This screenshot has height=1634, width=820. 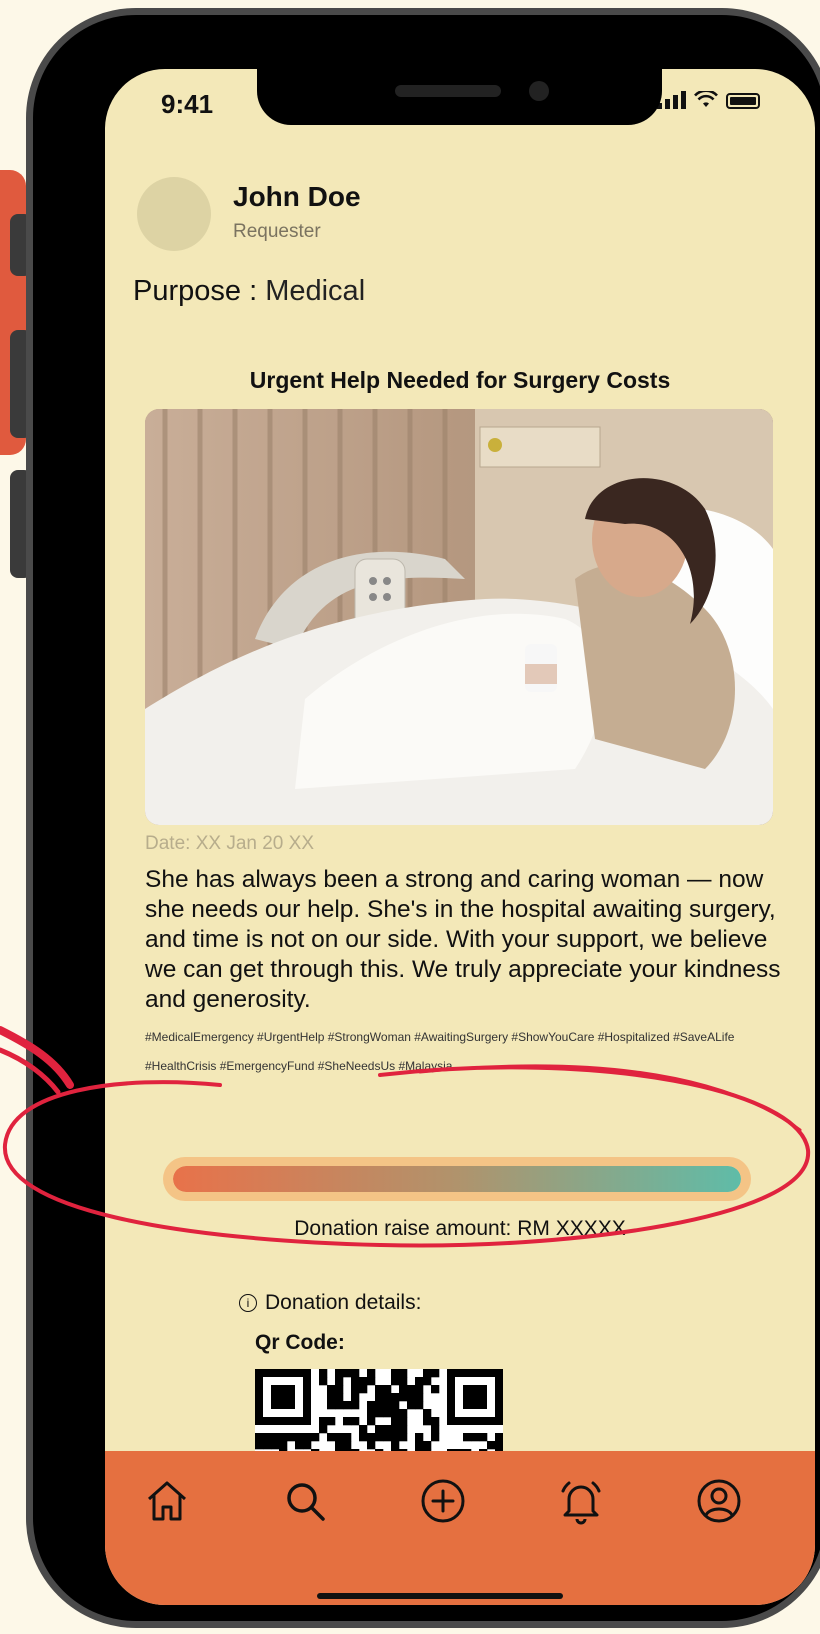 I want to click on notch-camera, so click(x=539, y=91).